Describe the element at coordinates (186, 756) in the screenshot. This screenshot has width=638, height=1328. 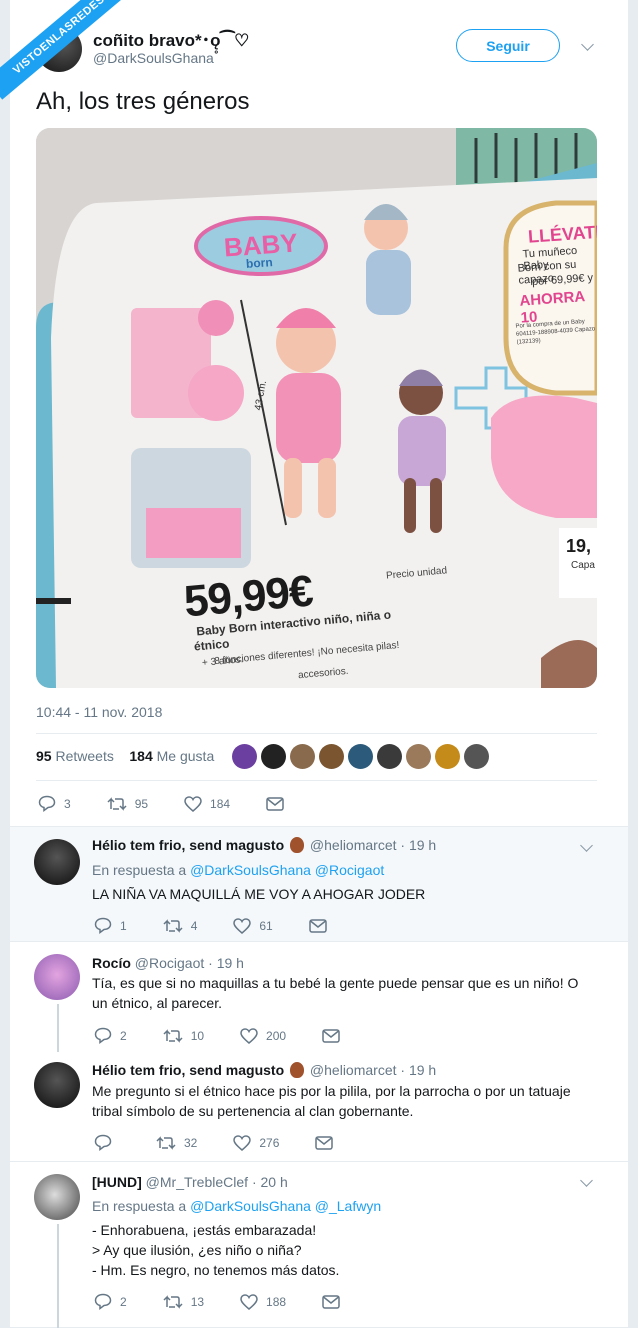
I see `likes-label: Me gusta` at that location.